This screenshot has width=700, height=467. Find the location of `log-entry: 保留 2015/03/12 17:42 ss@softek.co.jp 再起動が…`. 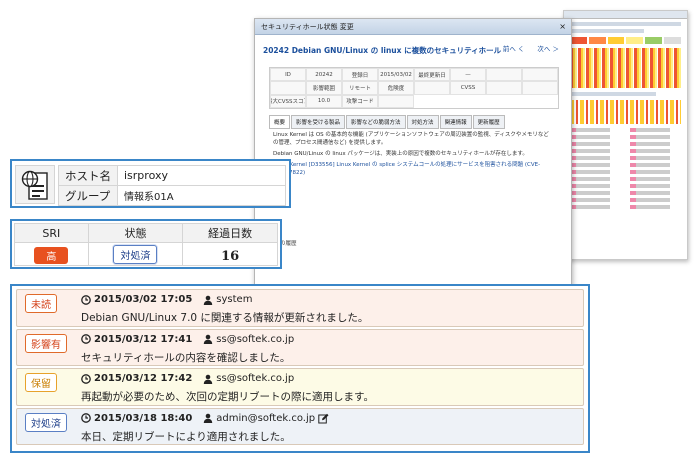

log-entry: 保留 2015/03/12 17:42 ss@softek.co.jp 再起動が… is located at coordinates (300, 387).